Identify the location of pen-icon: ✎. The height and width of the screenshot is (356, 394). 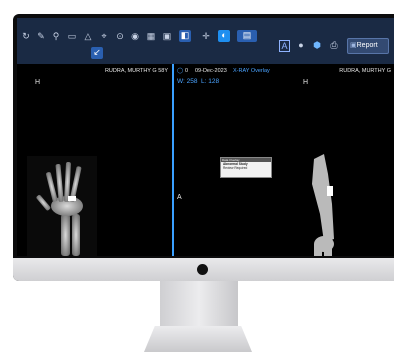
(41, 36).